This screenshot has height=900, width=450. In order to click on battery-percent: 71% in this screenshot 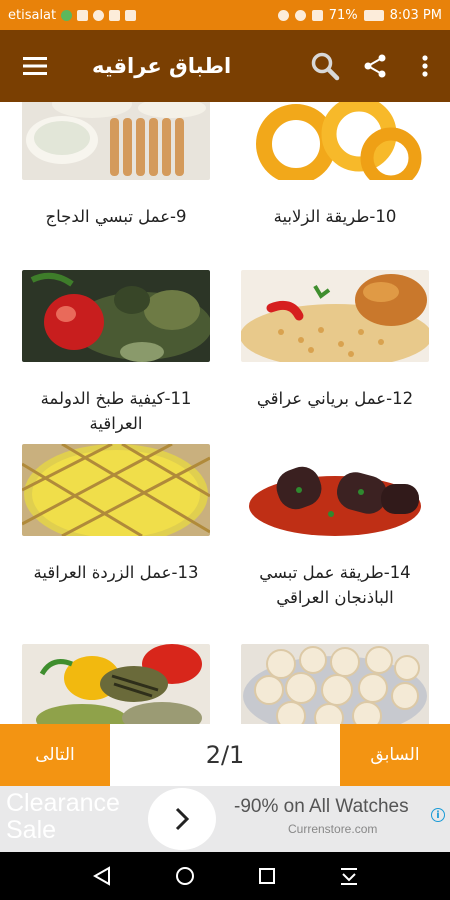, I will do `click(343, 15)`.